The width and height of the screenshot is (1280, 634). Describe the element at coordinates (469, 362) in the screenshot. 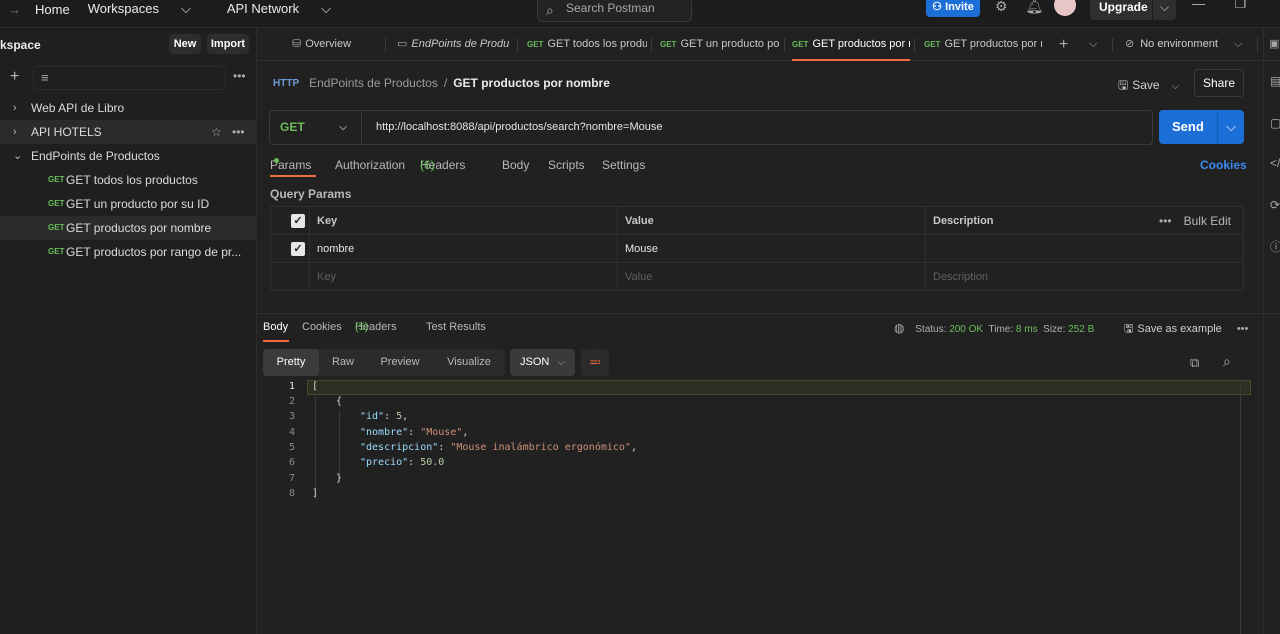

I see `view-visualize: Visualize` at that location.